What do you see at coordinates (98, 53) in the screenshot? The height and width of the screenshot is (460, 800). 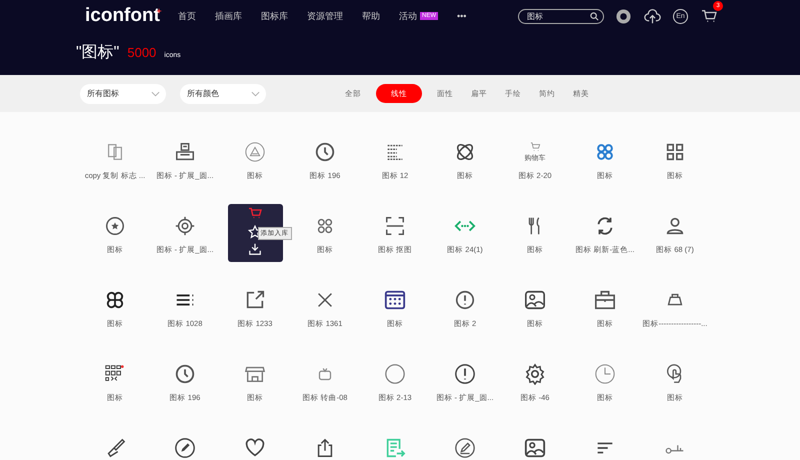 I see `search-query-title: "图标"` at bounding box center [98, 53].